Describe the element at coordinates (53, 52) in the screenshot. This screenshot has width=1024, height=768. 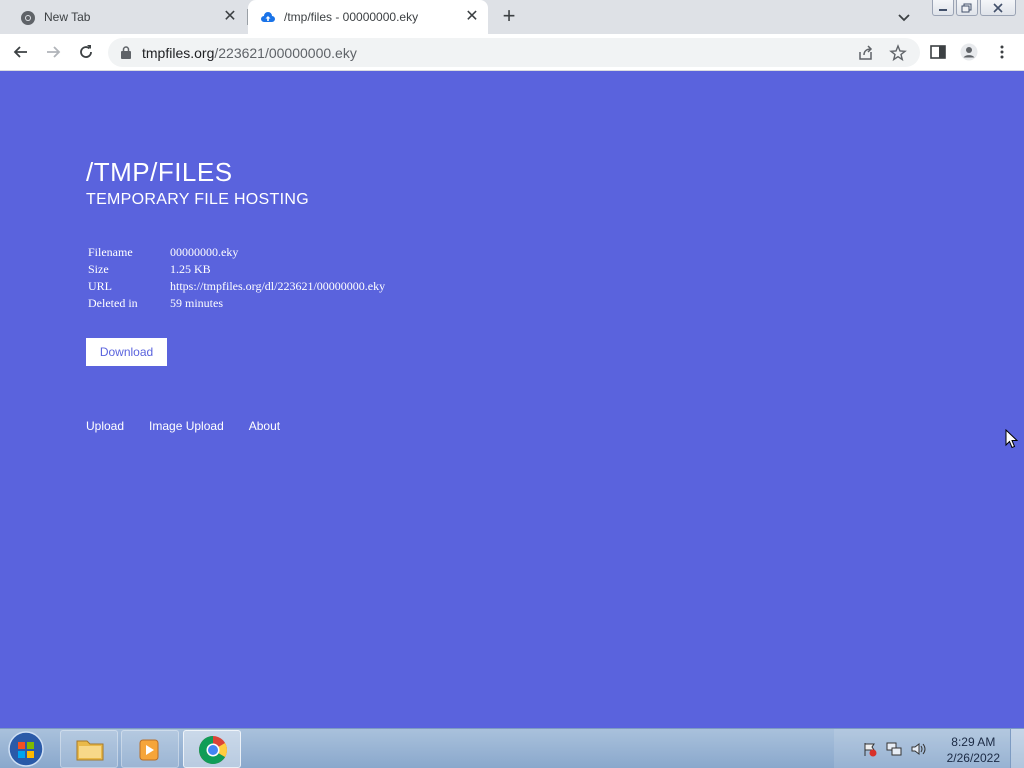
I see `forward-arrow-icon` at that location.